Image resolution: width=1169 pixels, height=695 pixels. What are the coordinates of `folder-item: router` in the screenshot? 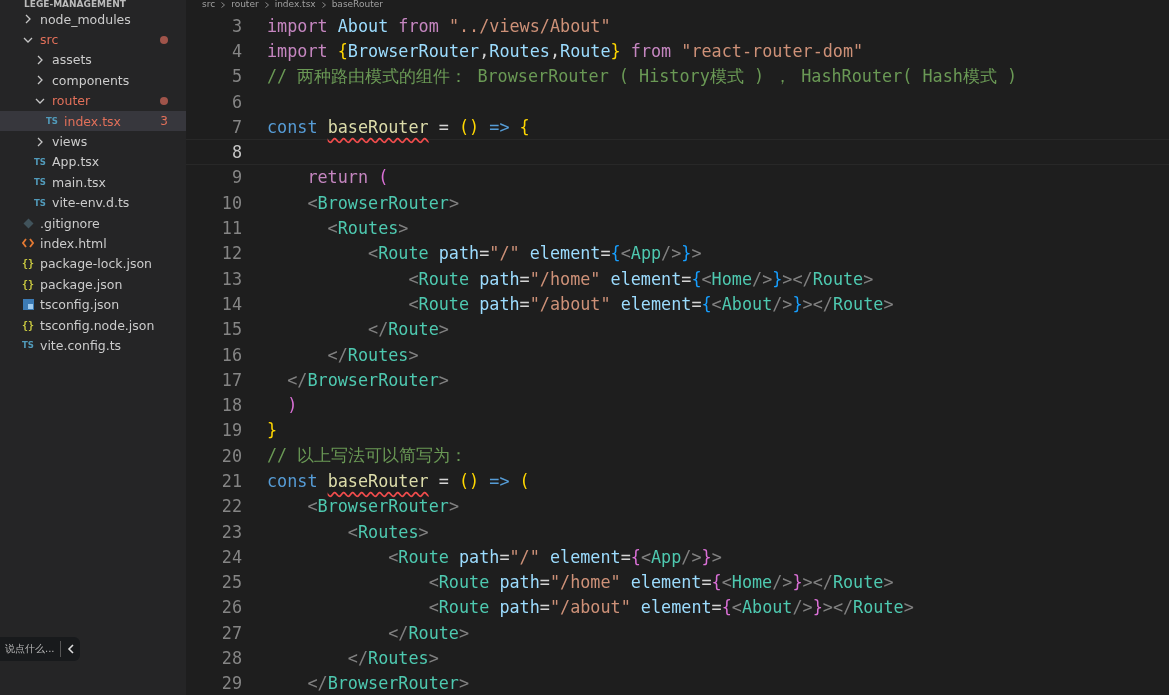 It's located at (93, 100).